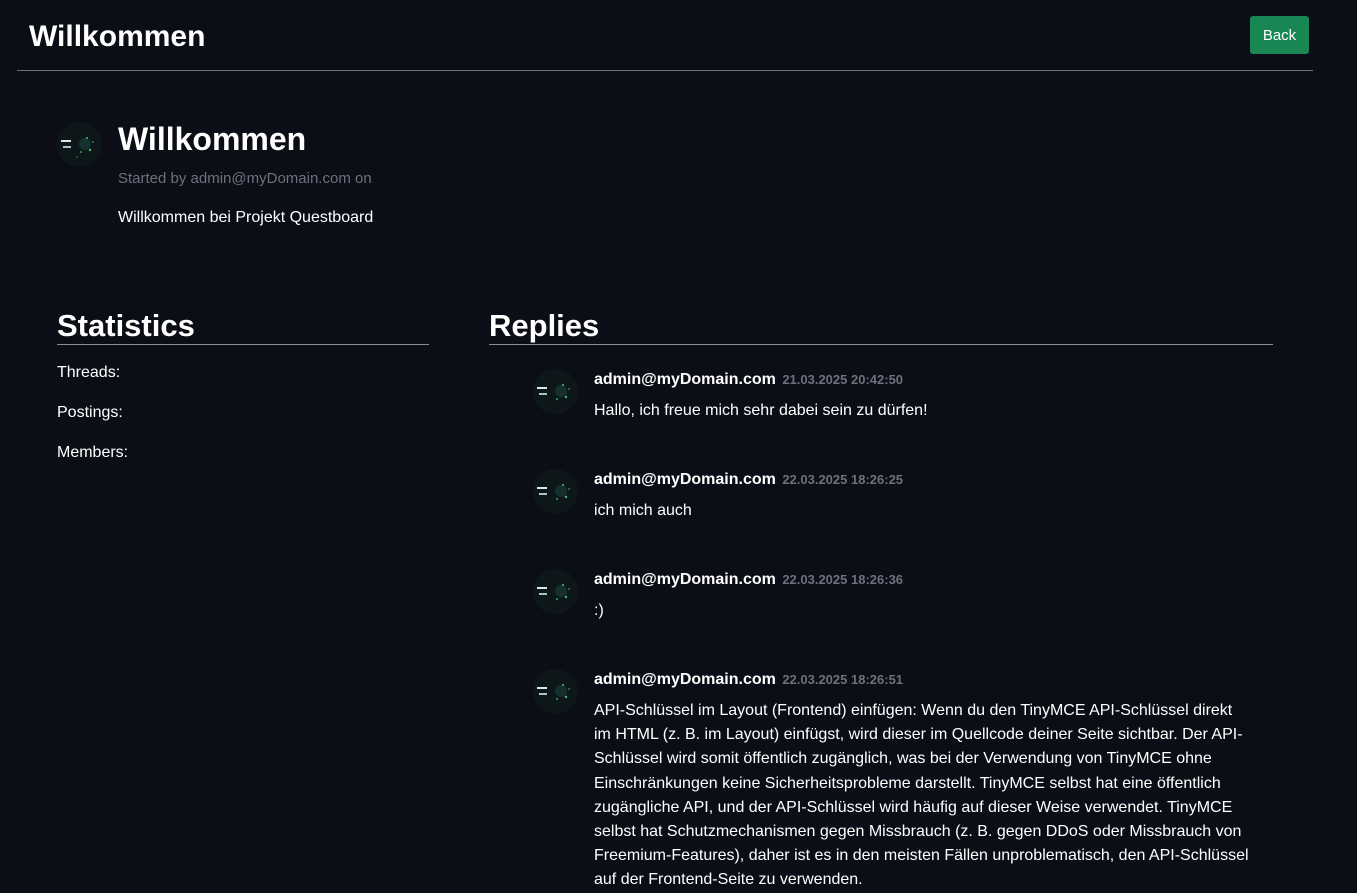  I want to click on page-header: Willkommen Back, so click(665, 35).